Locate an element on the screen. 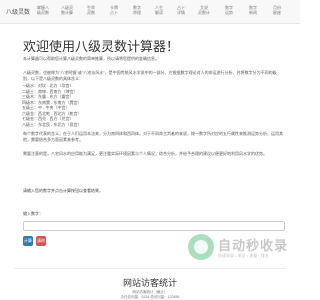 This screenshot has width=320, height=300. nav-item-11: 月份 星座 is located at coordinates (277, 10).